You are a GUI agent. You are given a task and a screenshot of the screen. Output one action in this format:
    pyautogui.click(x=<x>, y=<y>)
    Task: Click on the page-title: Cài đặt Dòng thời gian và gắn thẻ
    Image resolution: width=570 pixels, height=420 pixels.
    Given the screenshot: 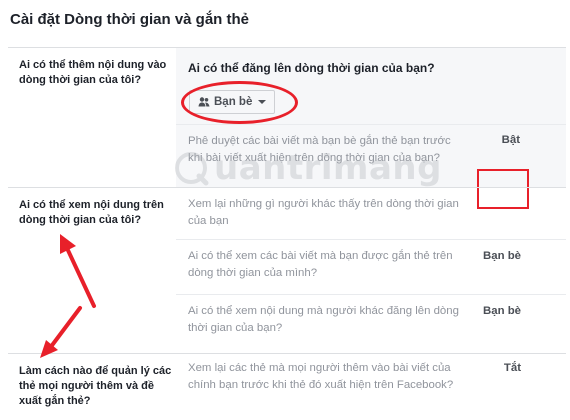 What is the action you would take?
    pyautogui.click(x=130, y=19)
    